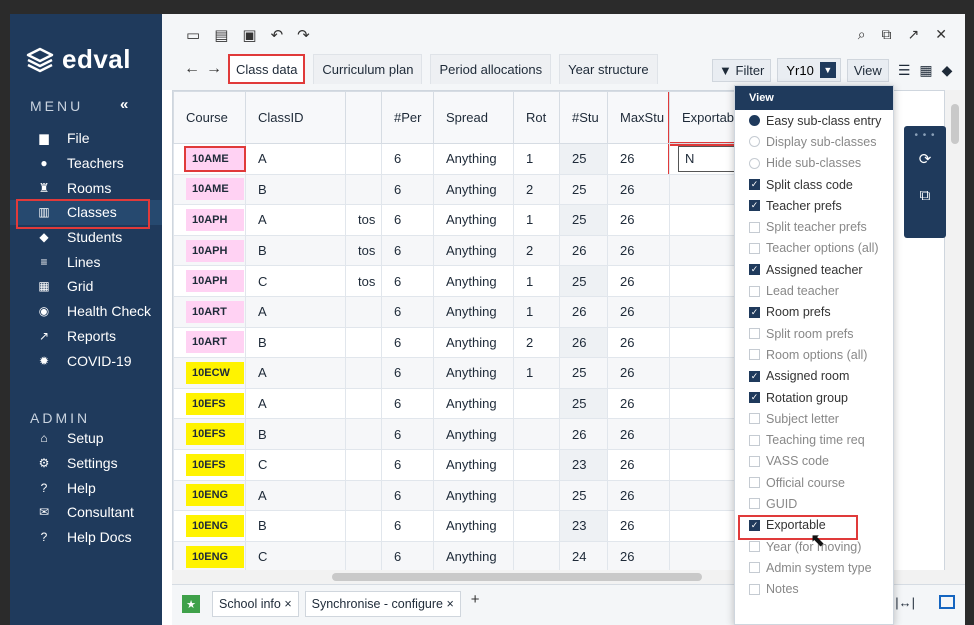 Image resolution: width=974 pixels, height=625 pixels. I want to click on view-option-room-prefs: ✓ Room prefs, so click(814, 312).